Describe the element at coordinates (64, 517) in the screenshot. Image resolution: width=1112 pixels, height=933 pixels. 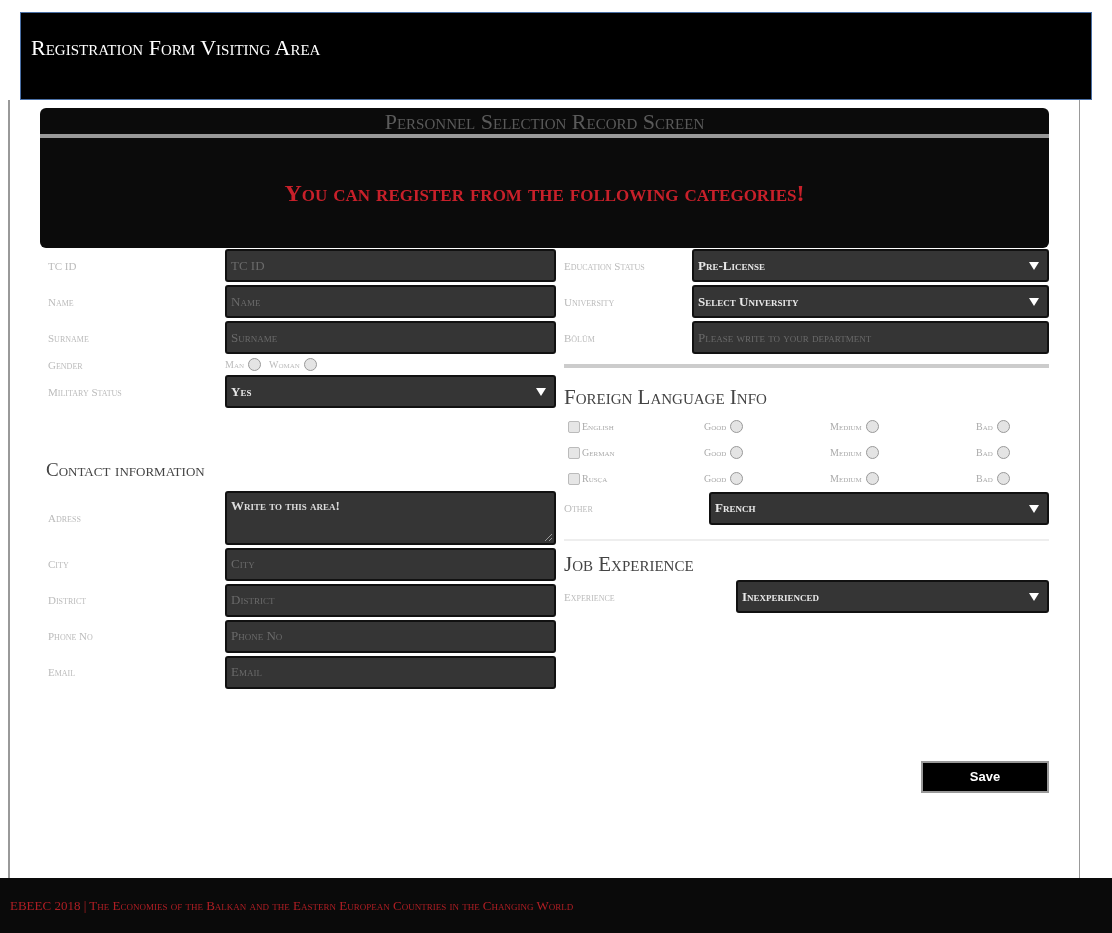
I see `field-label: Adress` at that location.